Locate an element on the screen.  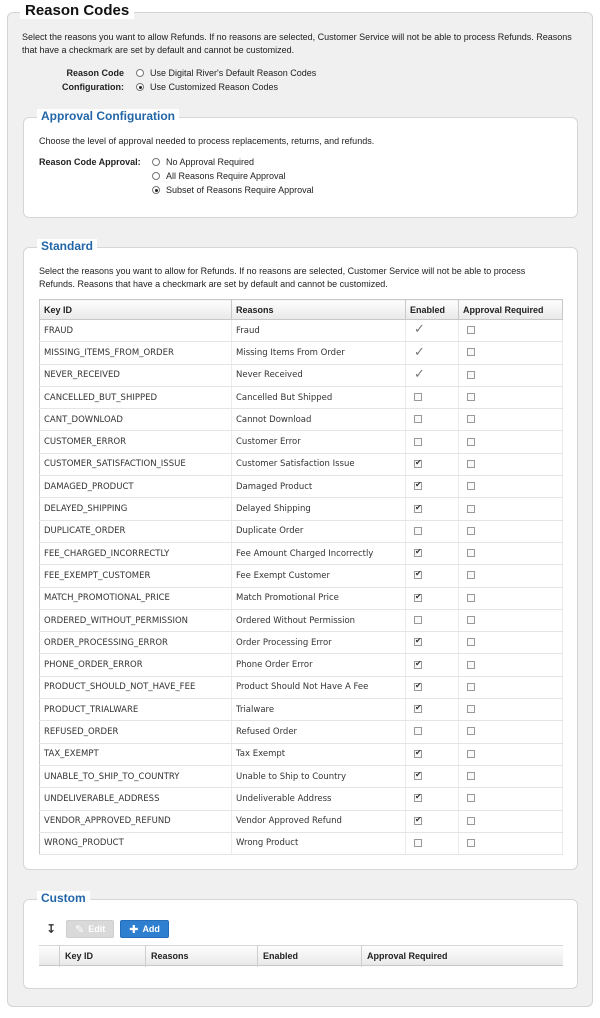
add-button: ✚ Add is located at coordinates (144, 929).